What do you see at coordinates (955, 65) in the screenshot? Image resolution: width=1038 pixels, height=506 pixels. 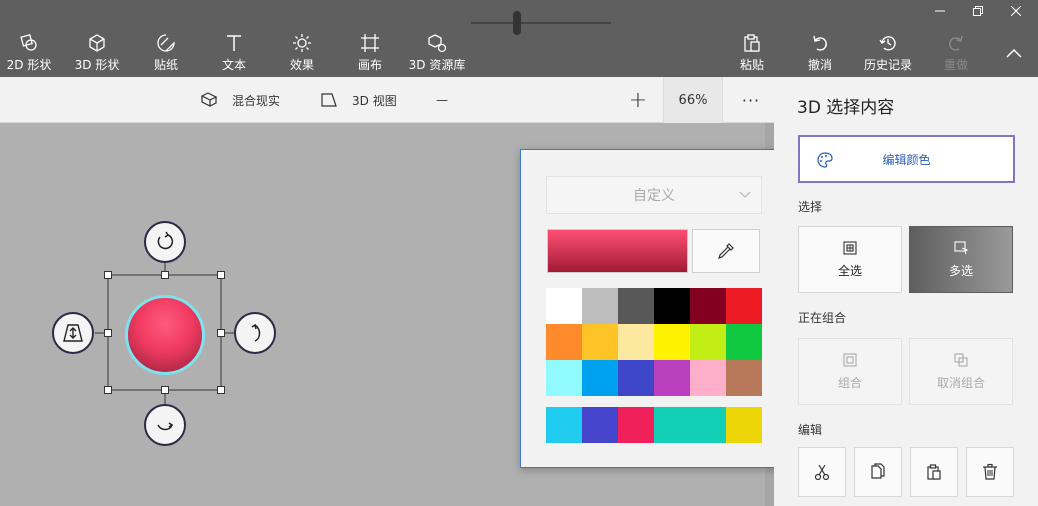 I see `redo-label: 重做` at bounding box center [955, 65].